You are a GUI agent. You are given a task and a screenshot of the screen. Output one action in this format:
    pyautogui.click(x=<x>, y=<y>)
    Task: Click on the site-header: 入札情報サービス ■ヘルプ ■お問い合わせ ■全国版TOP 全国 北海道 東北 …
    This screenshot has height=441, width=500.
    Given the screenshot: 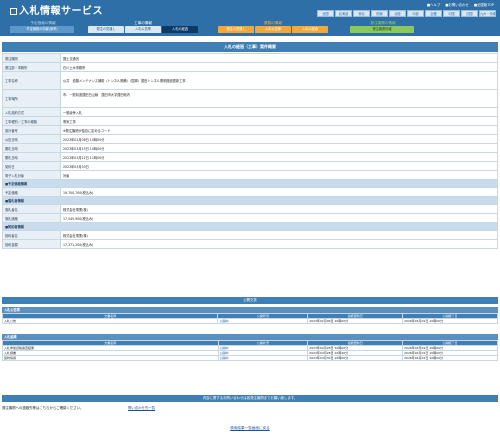 What is the action you would take?
    pyautogui.click(x=250, y=10)
    